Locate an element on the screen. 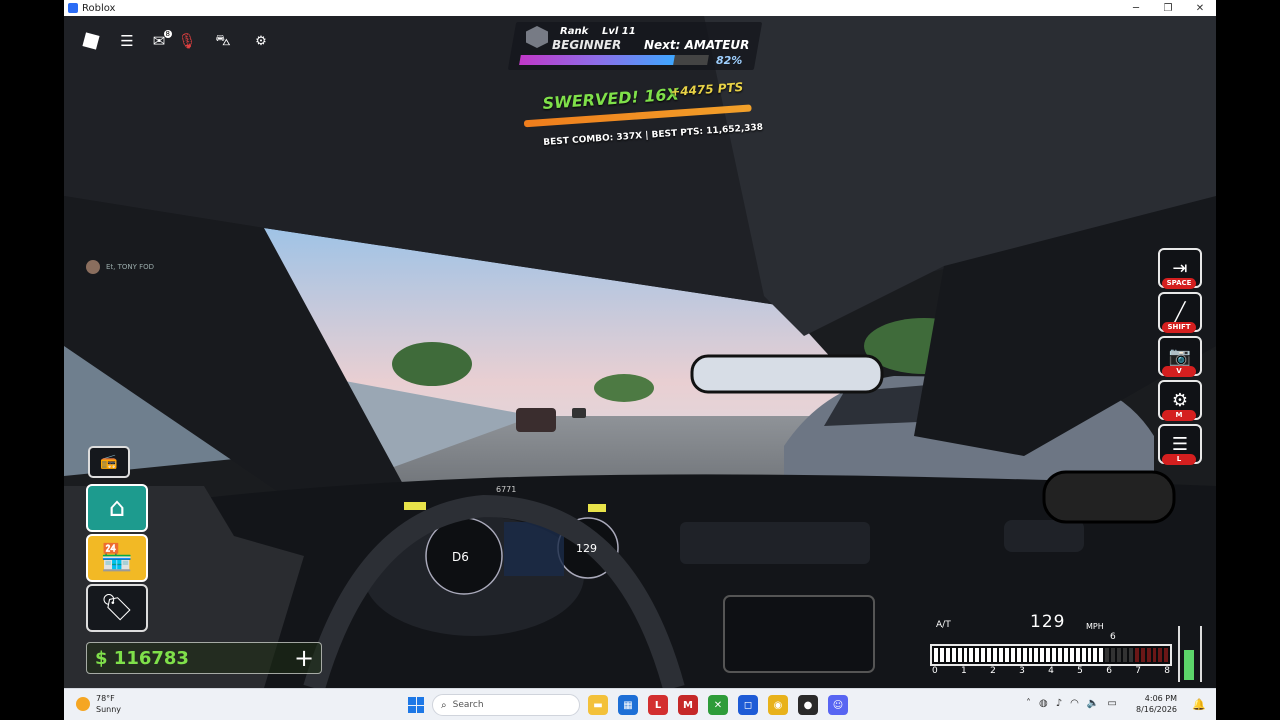 This screenshot has height=720, width=1280. keybind-label: SHIFT is located at coordinates (1179, 327).